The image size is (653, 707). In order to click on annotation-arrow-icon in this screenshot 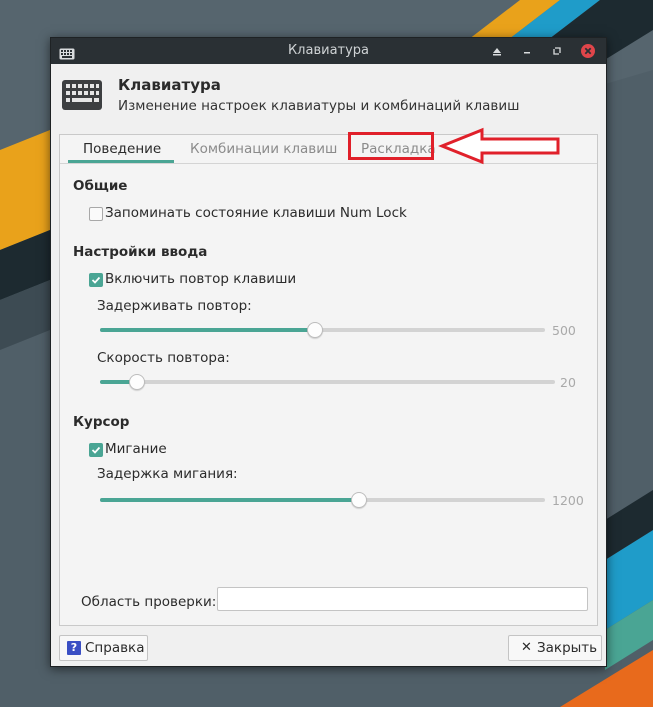, I will do `click(499, 146)`.